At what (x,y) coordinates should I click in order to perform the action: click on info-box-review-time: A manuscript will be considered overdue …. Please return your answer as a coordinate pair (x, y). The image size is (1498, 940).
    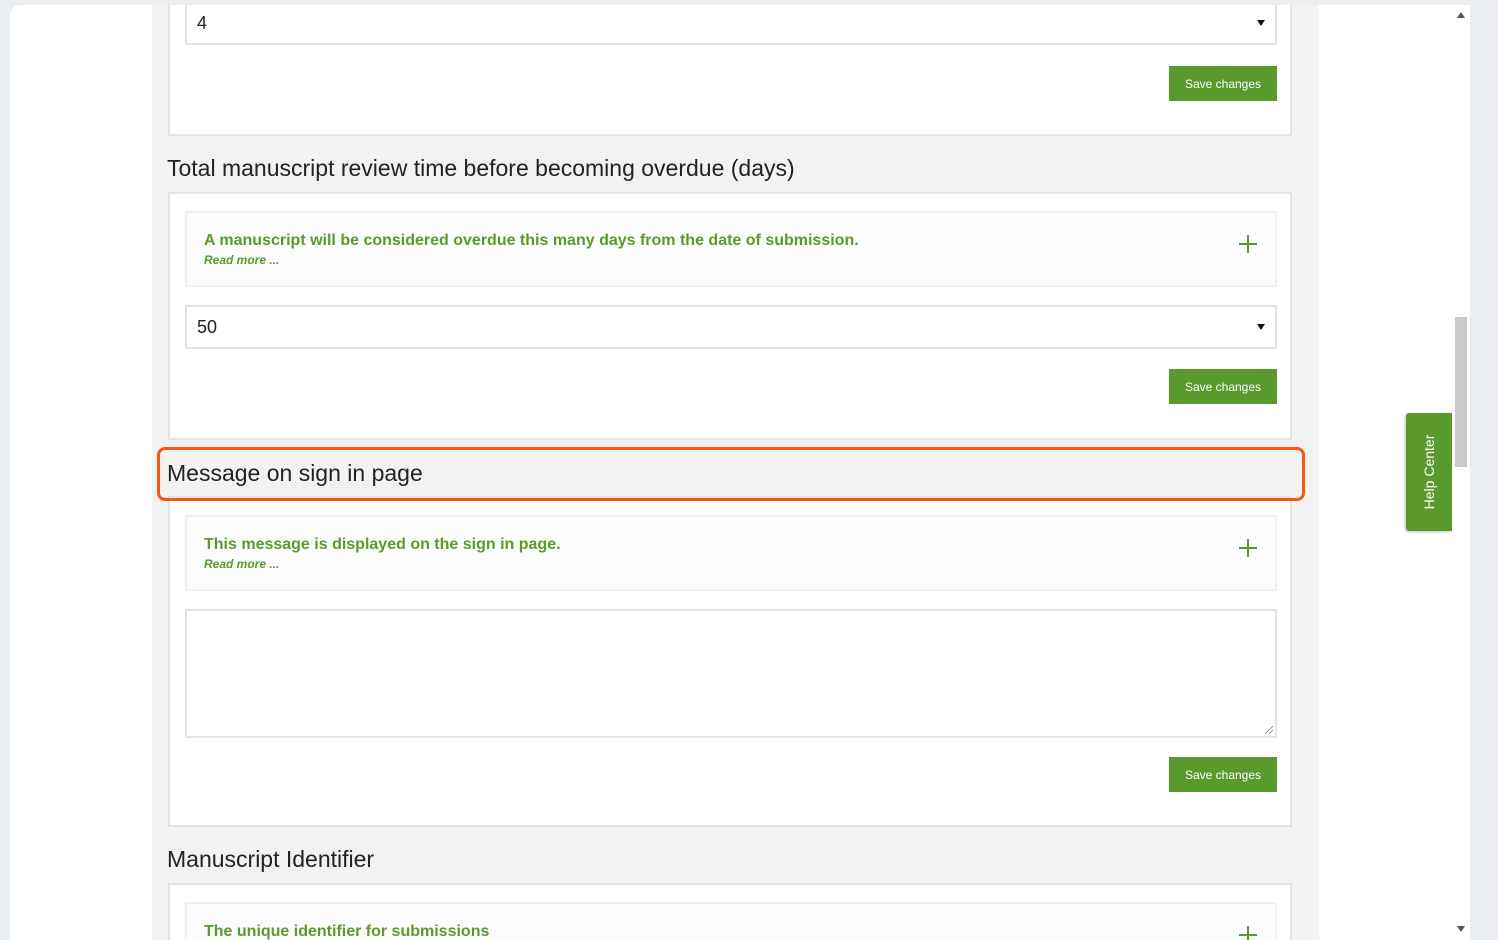
    Looking at the image, I should click on (731, 249).